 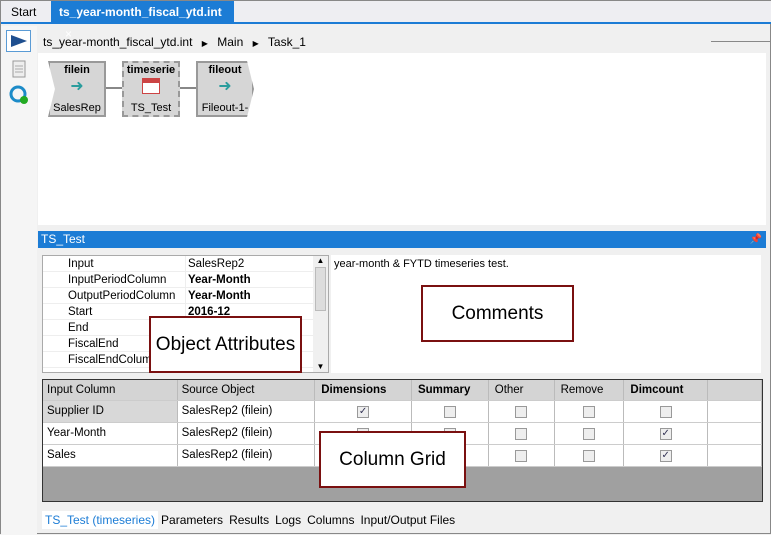 I want to click on bottom-tab: Results, so click(x=249, y=520).